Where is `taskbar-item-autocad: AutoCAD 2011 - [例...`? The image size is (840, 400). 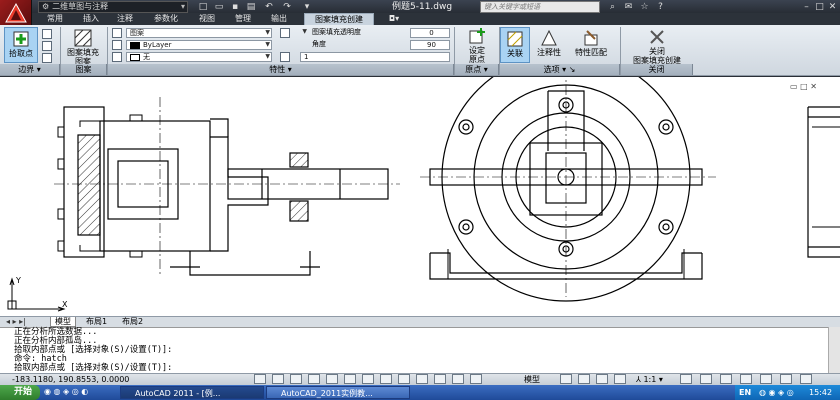
taskbar-item-autocad: AutoCAD 2011 - [例... is located at coordinates (192, 392).